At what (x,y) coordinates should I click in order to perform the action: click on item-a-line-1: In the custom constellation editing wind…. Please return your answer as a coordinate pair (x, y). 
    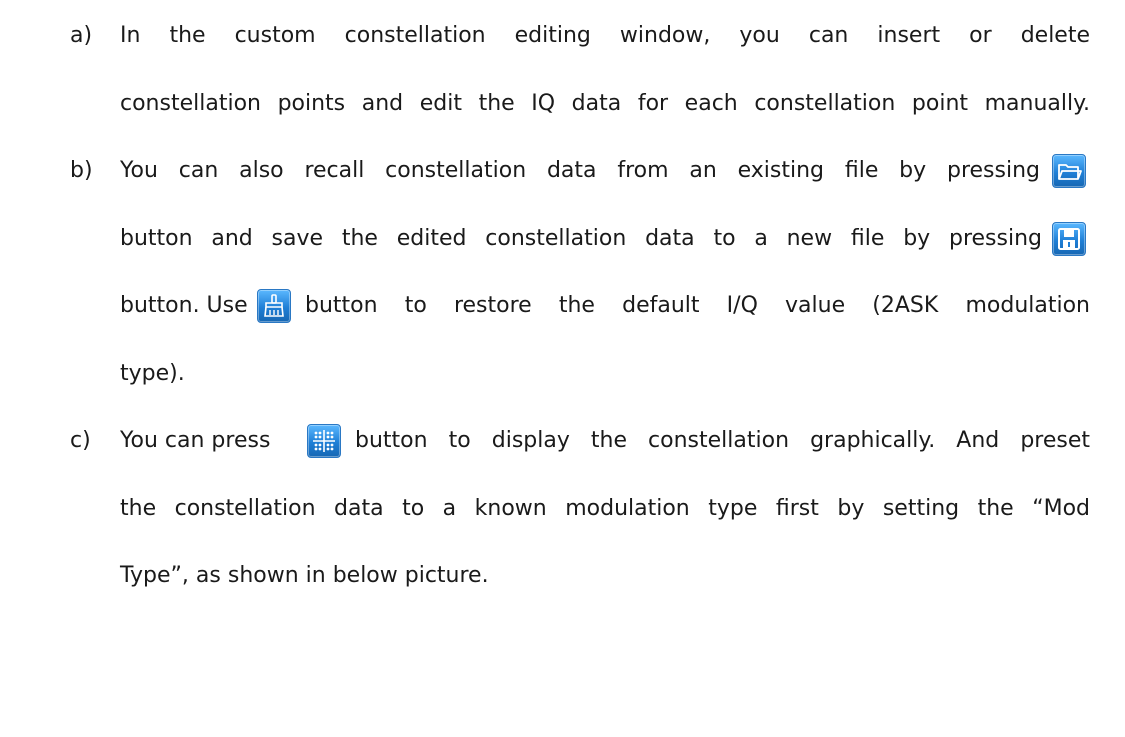
    Looking at the image, I should click on (605, 35).